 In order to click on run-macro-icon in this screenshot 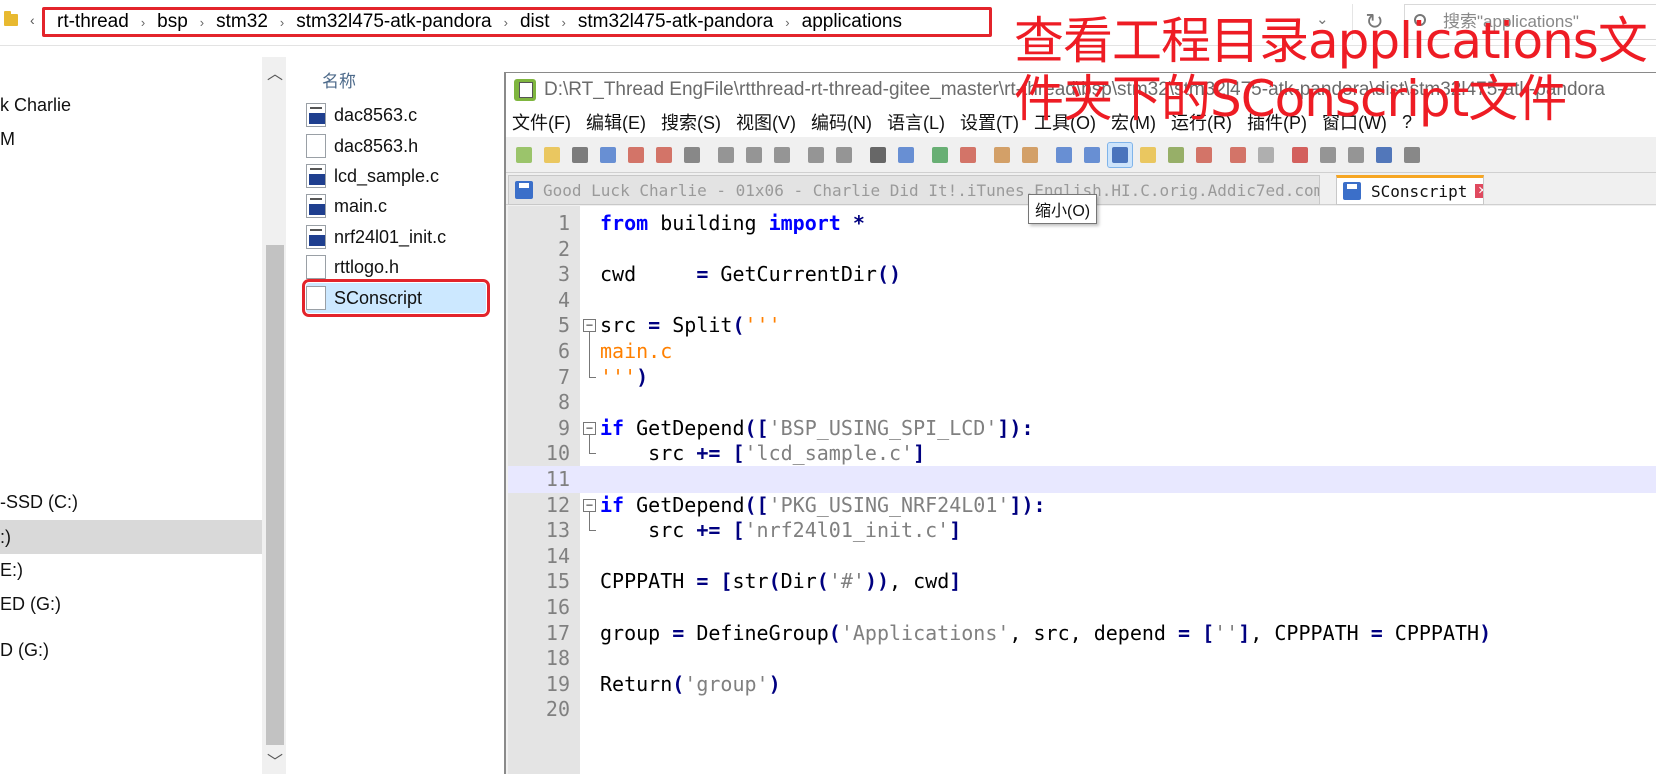, I will do `click(1384, 155)`.